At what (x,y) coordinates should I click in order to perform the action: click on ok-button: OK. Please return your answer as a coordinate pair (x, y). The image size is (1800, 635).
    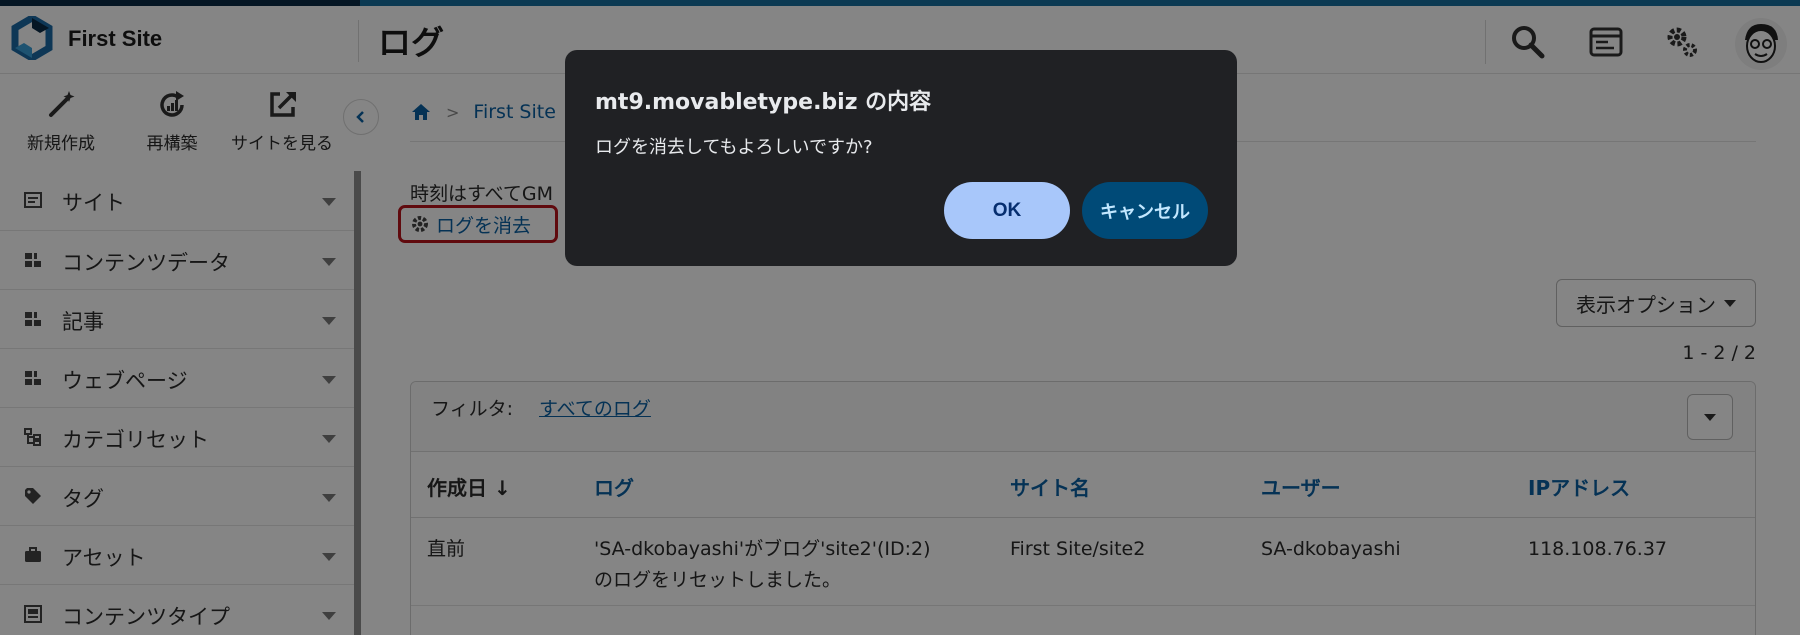
    Looking at the image, I should click on (1007, 210).